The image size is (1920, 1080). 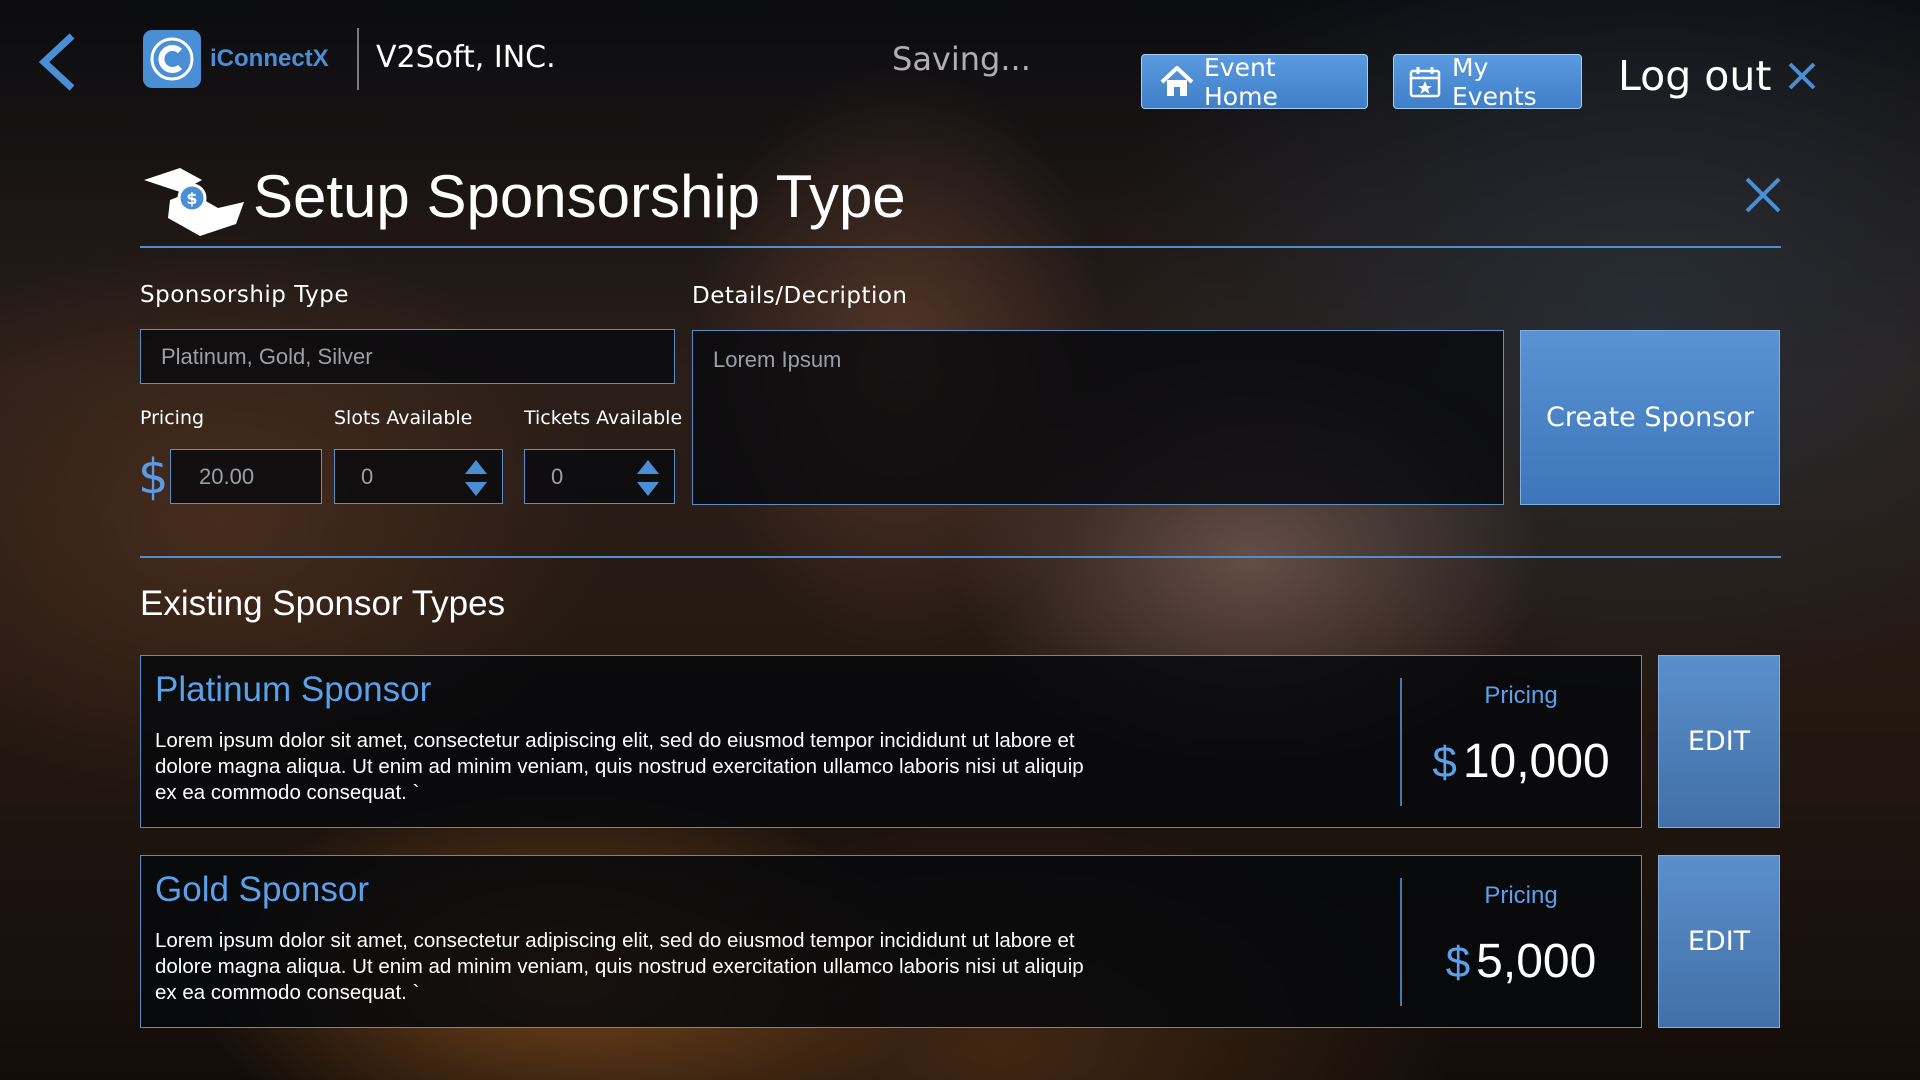 What do you see at coordinates (262, 889) in the screenshot?
I see `sponsor-name: Gold Sponsor` at bounding box center [262, 889].